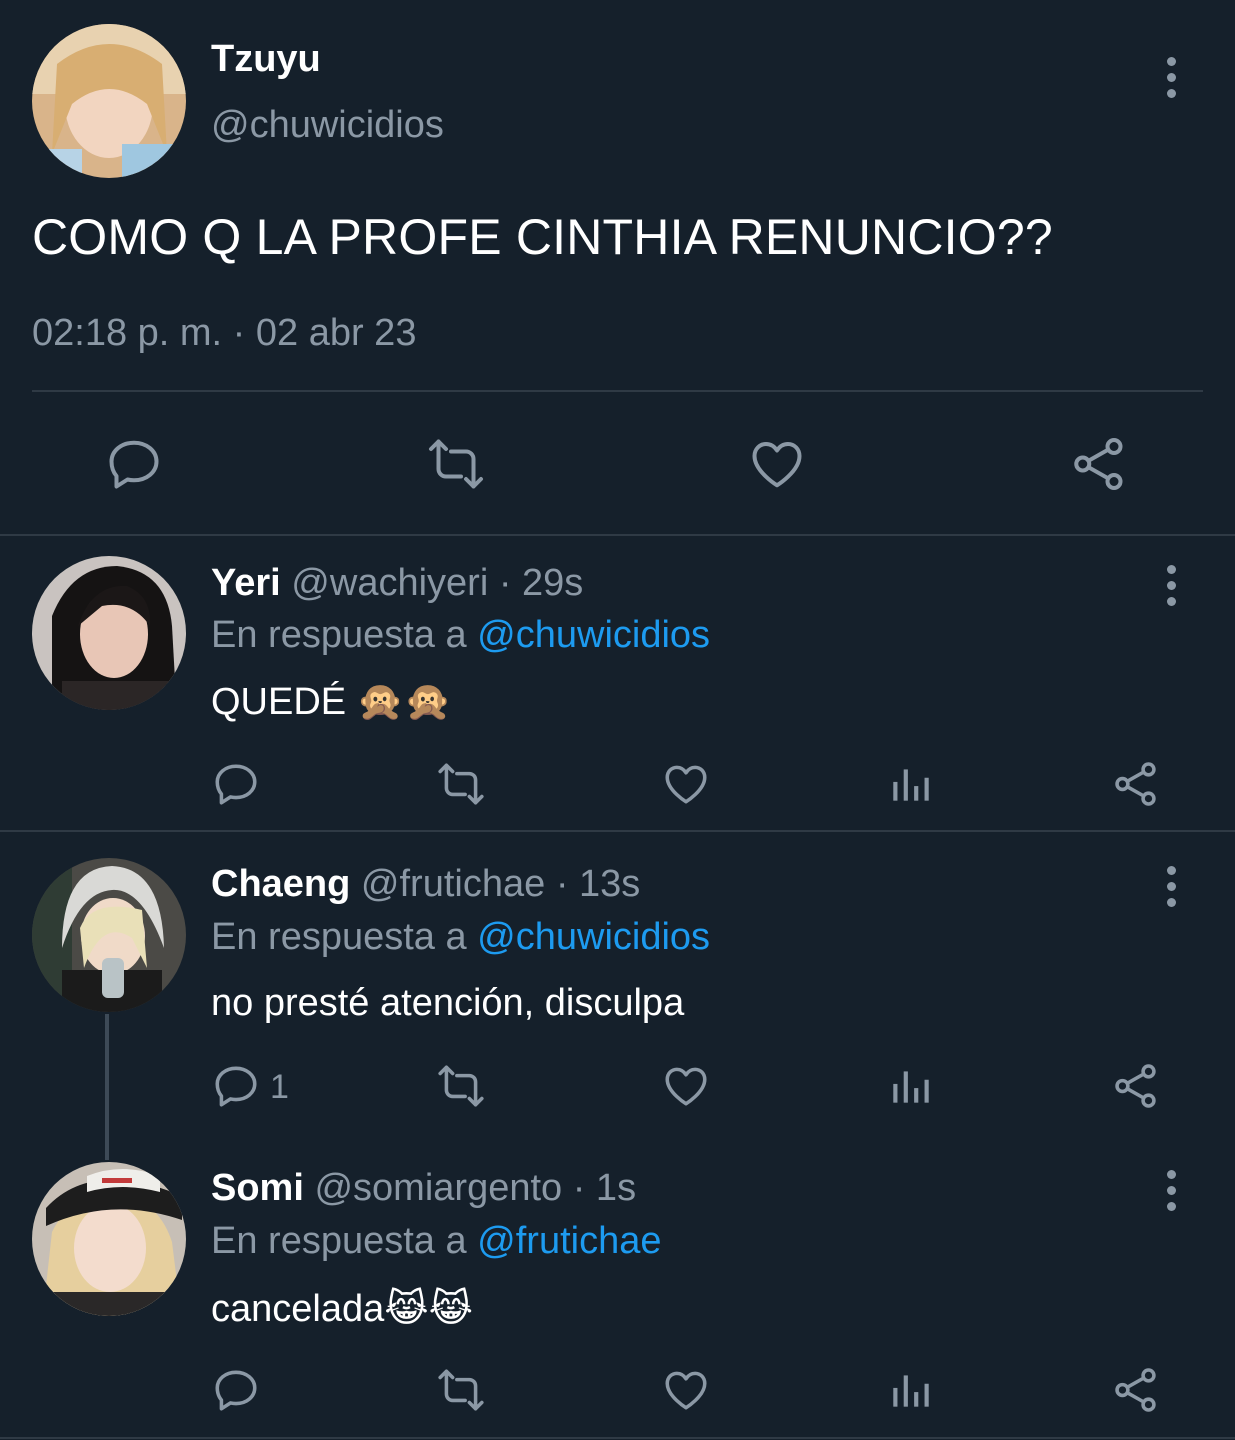 This screenshot has height=1440, width=1235. I want to click on author-name: Somi, so click(257, 1188).